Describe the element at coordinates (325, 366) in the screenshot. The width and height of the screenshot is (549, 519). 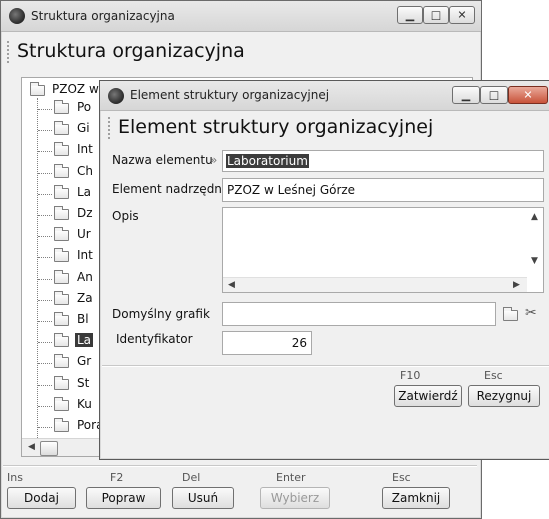
I see `dialog-separator` at that location.